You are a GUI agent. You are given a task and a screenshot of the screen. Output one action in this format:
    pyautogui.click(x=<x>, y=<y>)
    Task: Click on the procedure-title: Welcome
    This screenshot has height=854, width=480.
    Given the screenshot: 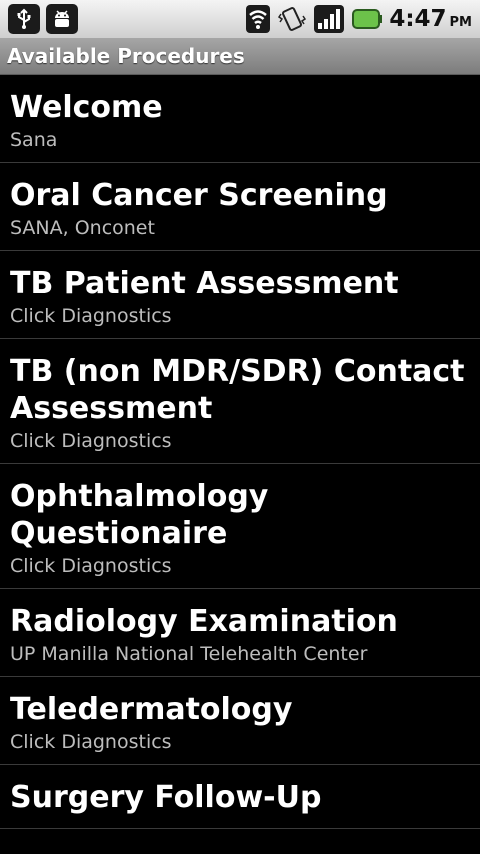 What is the action you would take?
    pyautogui.click(x=86, y=107)
    